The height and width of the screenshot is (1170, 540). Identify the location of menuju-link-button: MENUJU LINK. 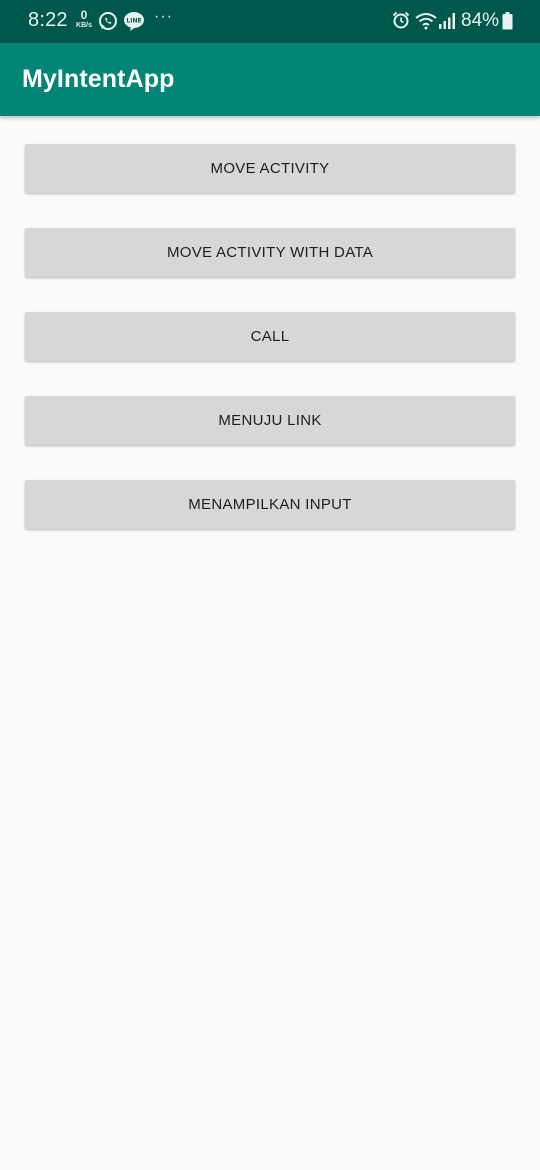
(270, 420).